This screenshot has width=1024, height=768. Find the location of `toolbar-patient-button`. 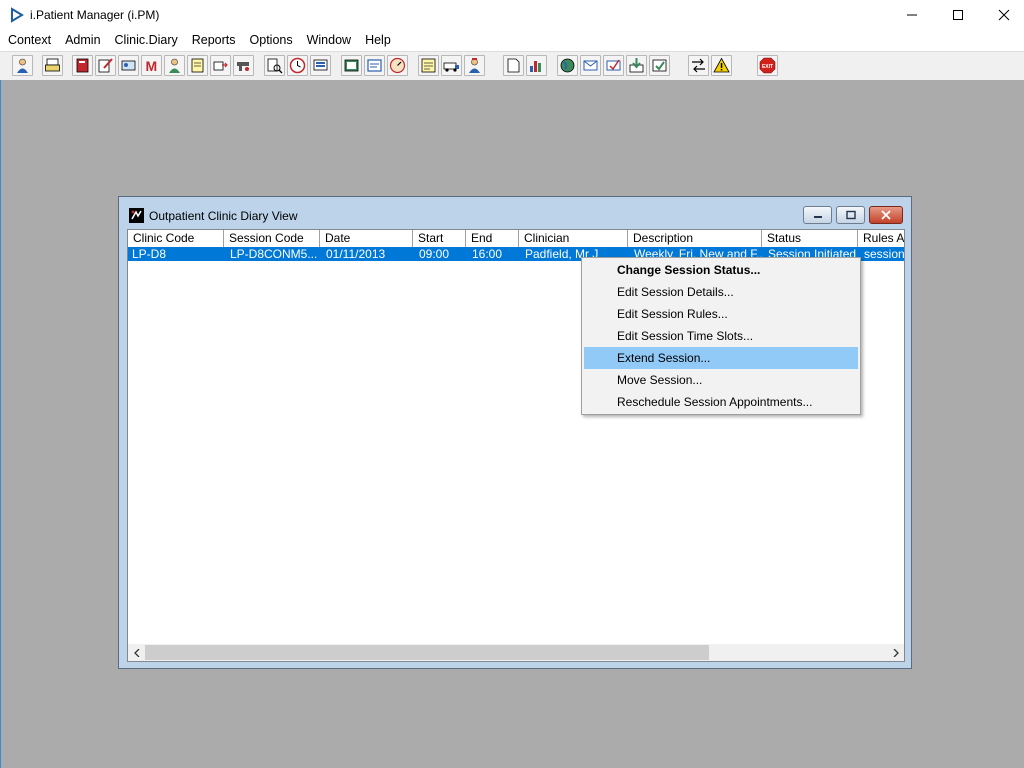

toolbar-patient-button is located at coordinates (22, 65).